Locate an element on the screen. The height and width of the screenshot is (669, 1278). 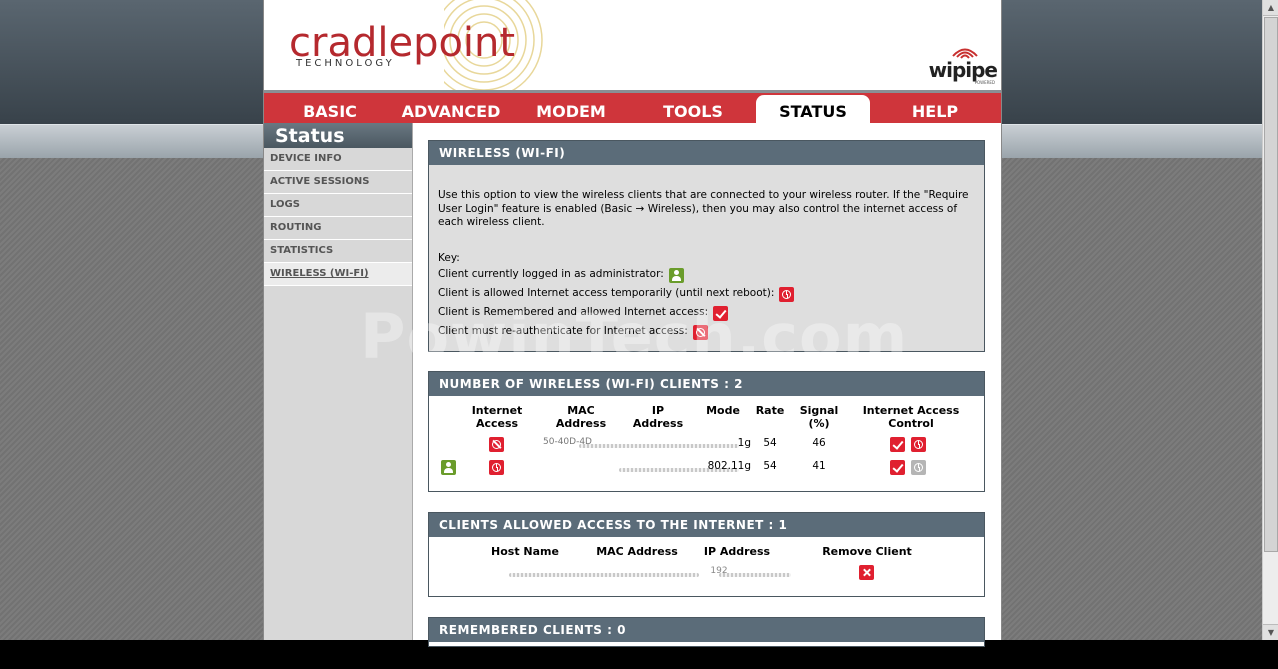
panel-title: WIRELESS (WI-FI) is located at coordinates (706, 153).